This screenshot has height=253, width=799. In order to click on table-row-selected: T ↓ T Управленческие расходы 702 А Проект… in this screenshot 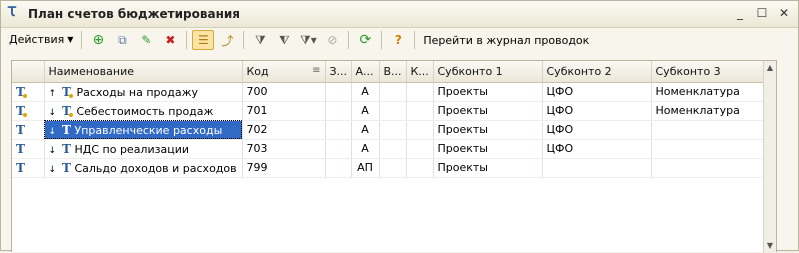, I will do `click(390, 130)`.